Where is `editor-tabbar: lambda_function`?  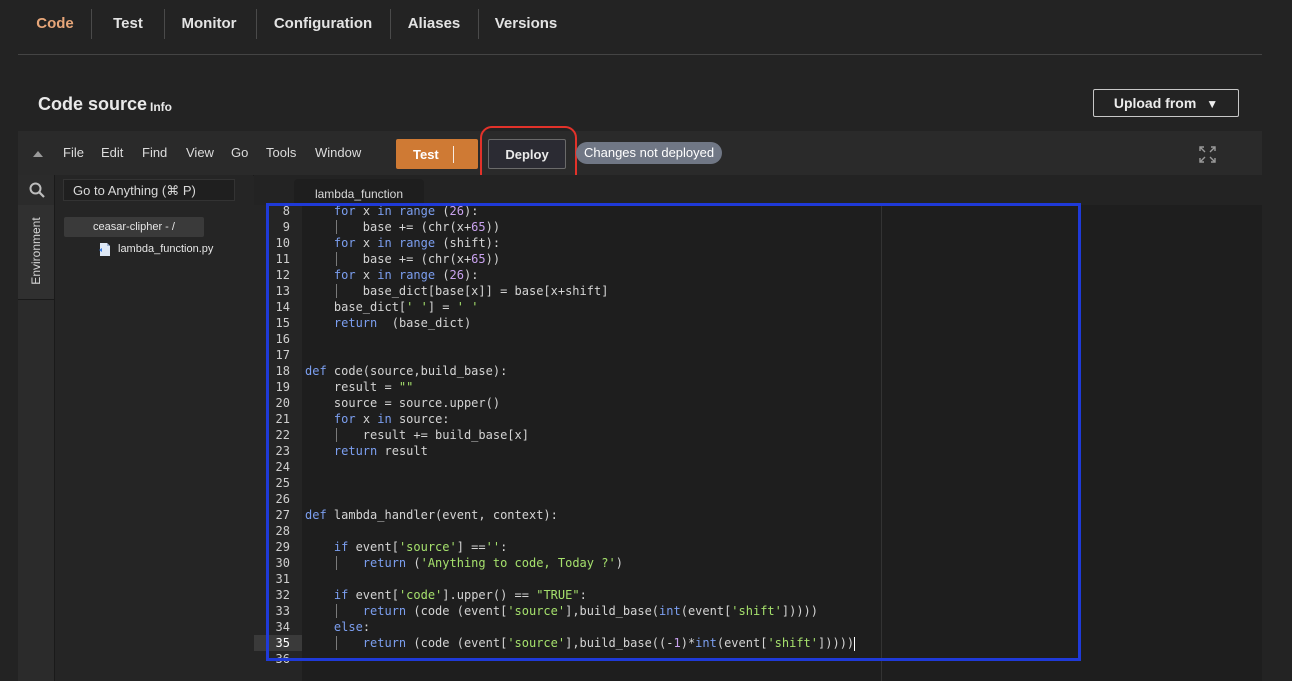 editor-tabbar: lambda_function is located at coordinates (758, 190).